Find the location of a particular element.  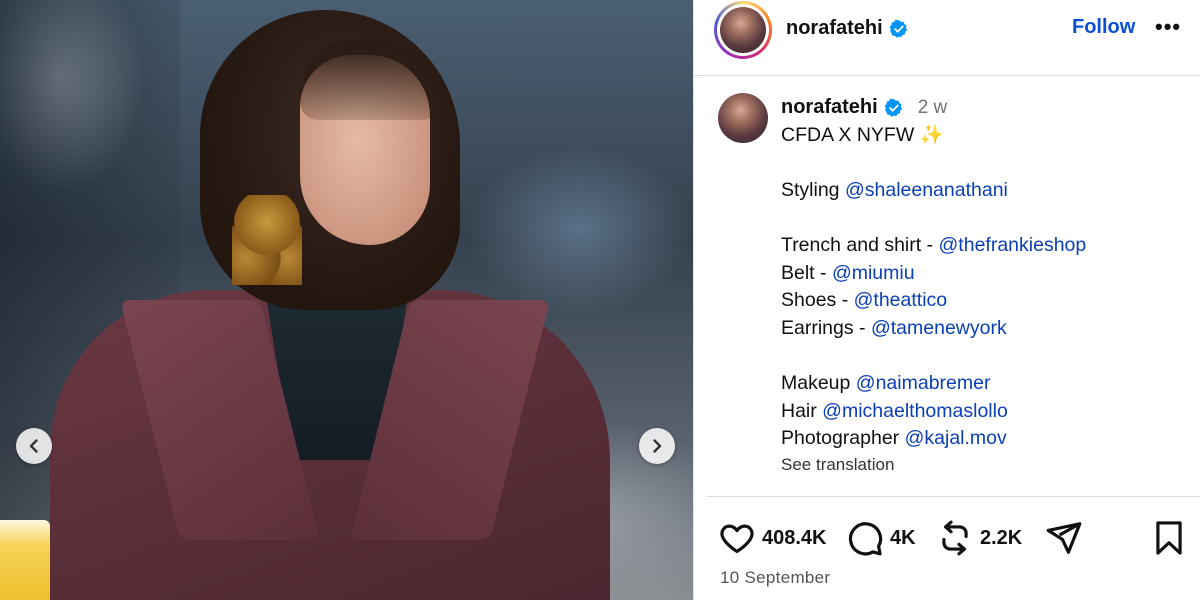

time-ago: 2 w is located at coordinates (933, 108).